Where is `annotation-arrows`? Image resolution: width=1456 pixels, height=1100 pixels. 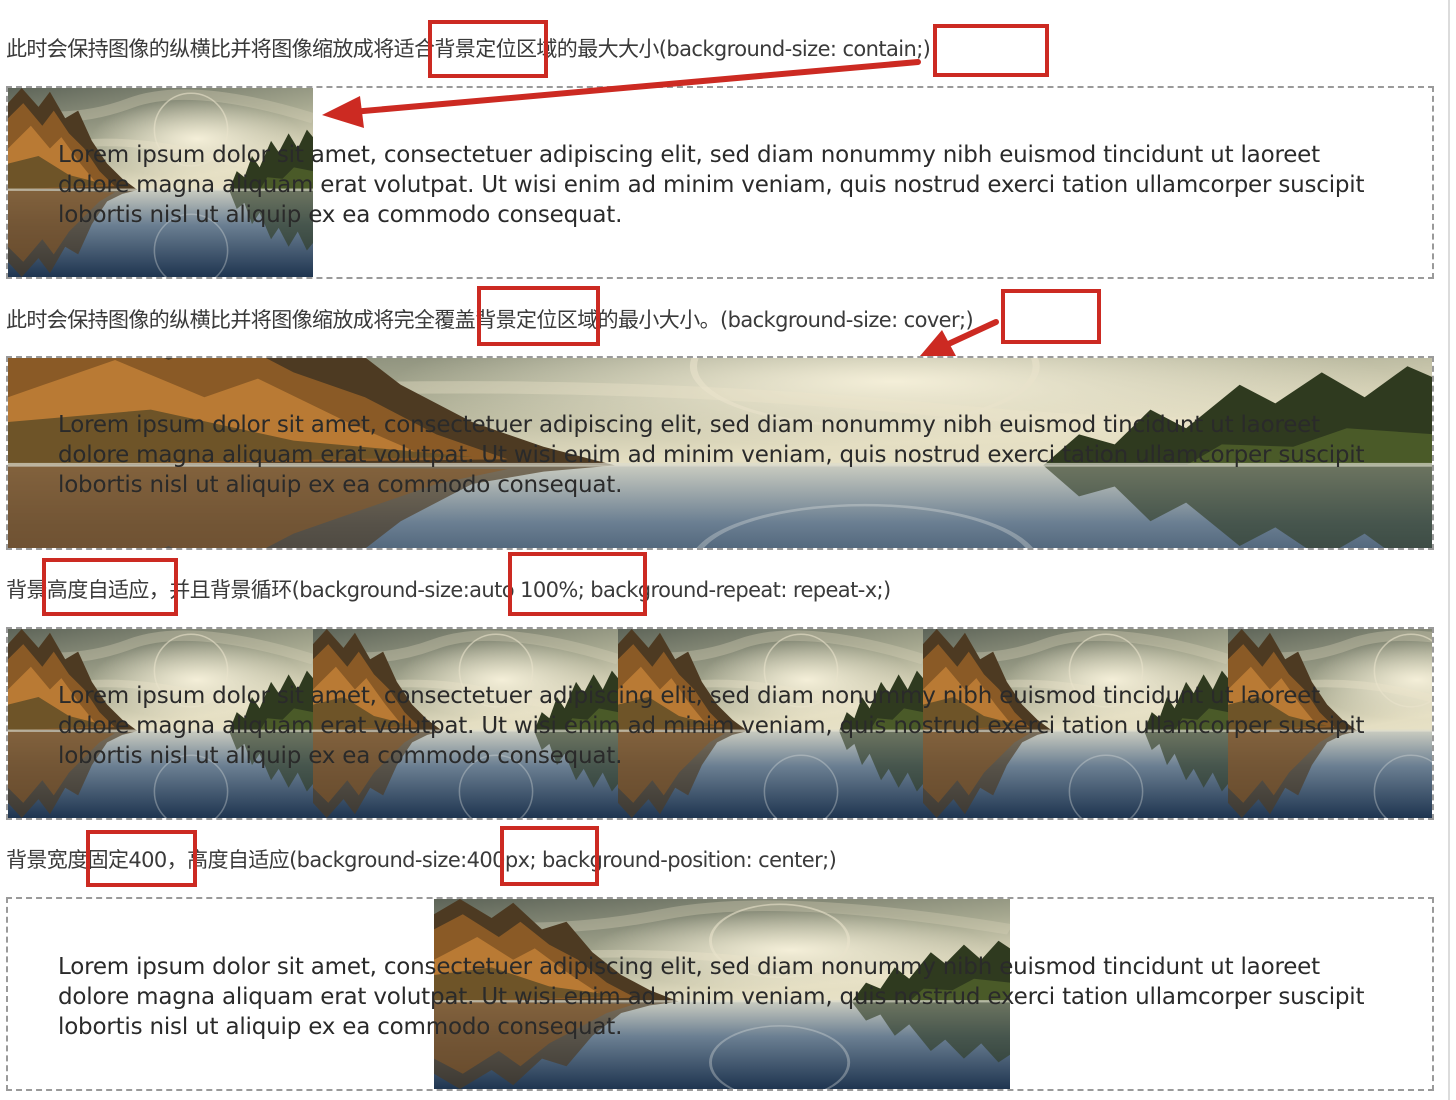 annotation-arrows is located at coordinates (660, 207).